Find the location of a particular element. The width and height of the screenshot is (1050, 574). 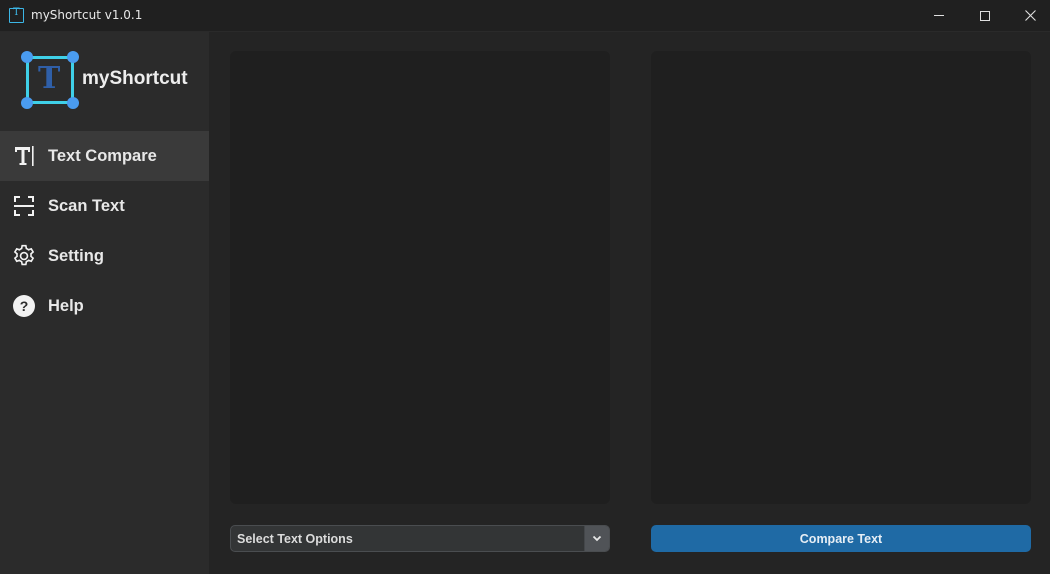

close-icon is located at coordinates (1030, 15).